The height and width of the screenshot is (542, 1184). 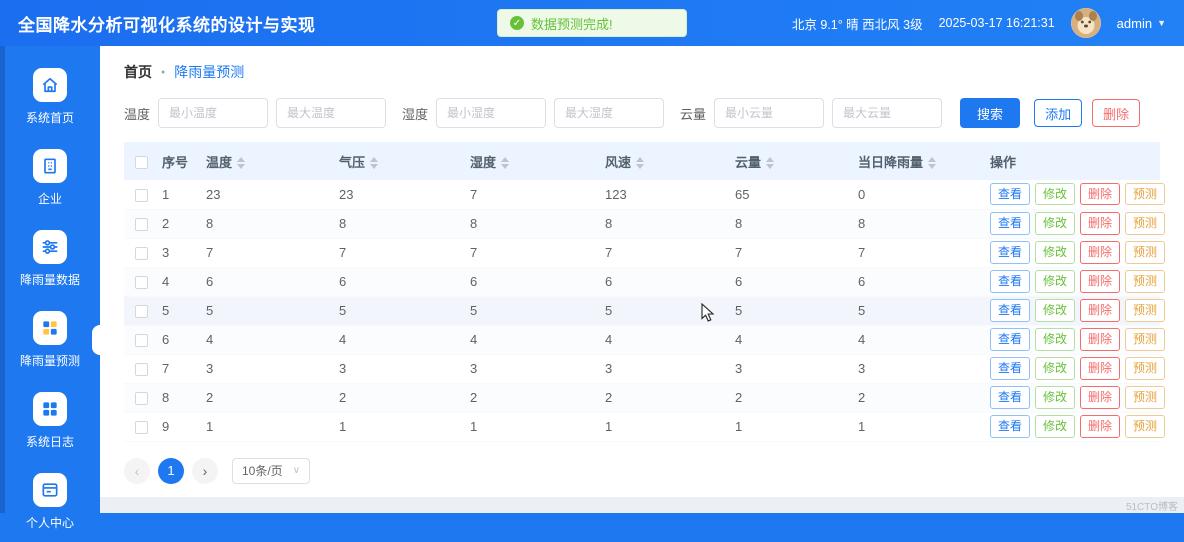 I want to click on sidebar-item-system-log: 系统日志, so click(x=50, y=420).